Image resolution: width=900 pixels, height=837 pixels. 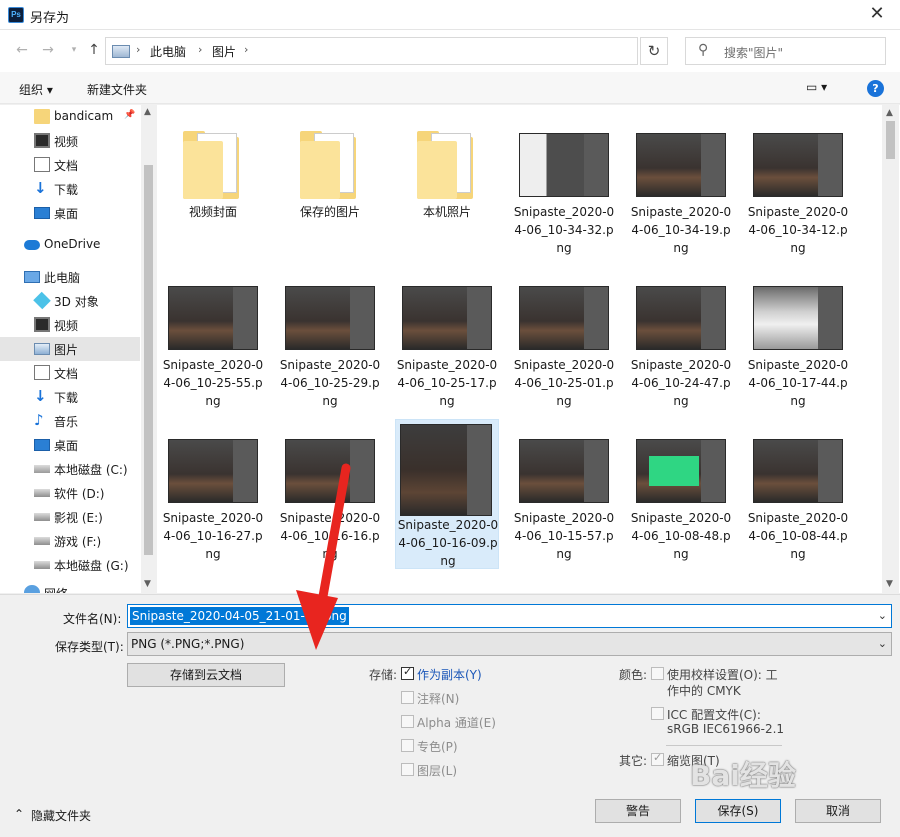 What do you see at coordinates (213, 383) in the screenshot?
I see `file-name: Snipaste_2020-04-06_10-25-55.png` at bounding box center [213, 383].